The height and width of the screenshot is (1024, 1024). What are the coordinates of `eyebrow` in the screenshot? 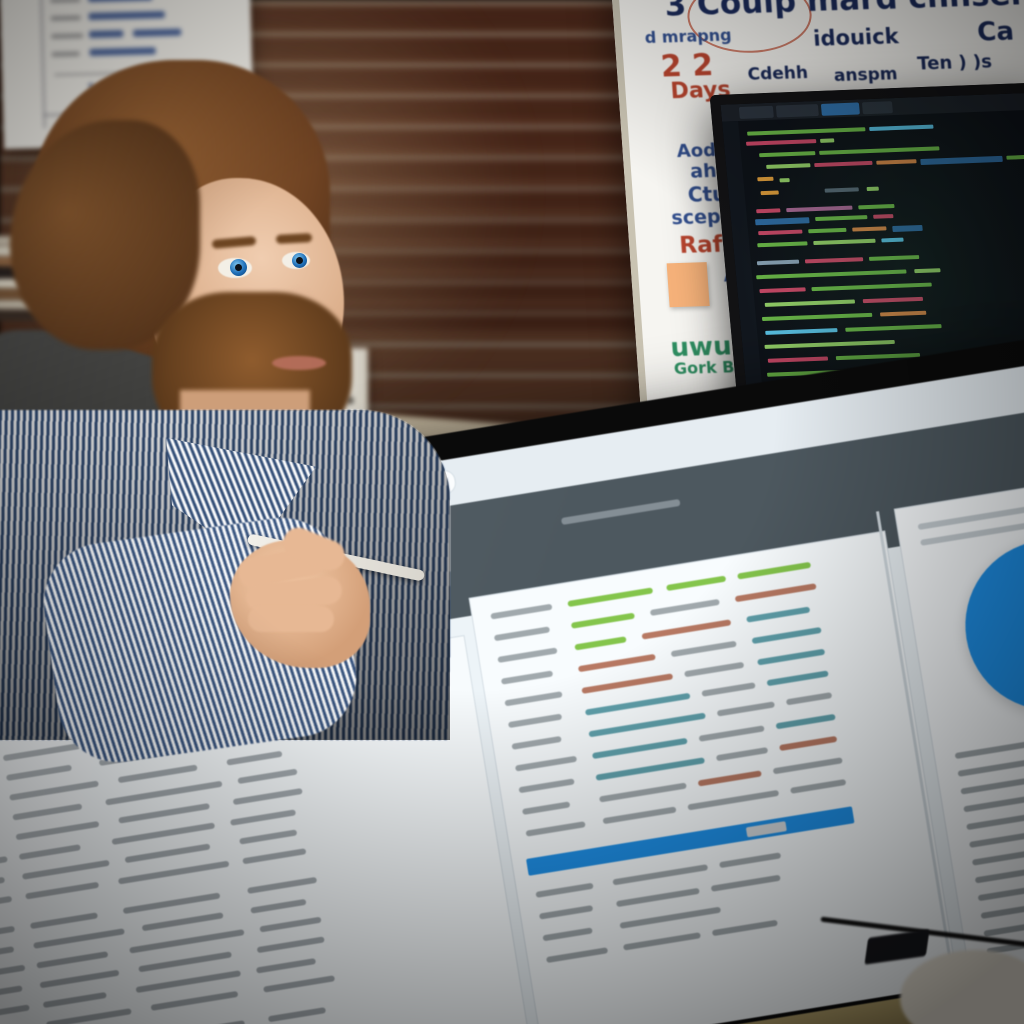 It's located at (294, 238).